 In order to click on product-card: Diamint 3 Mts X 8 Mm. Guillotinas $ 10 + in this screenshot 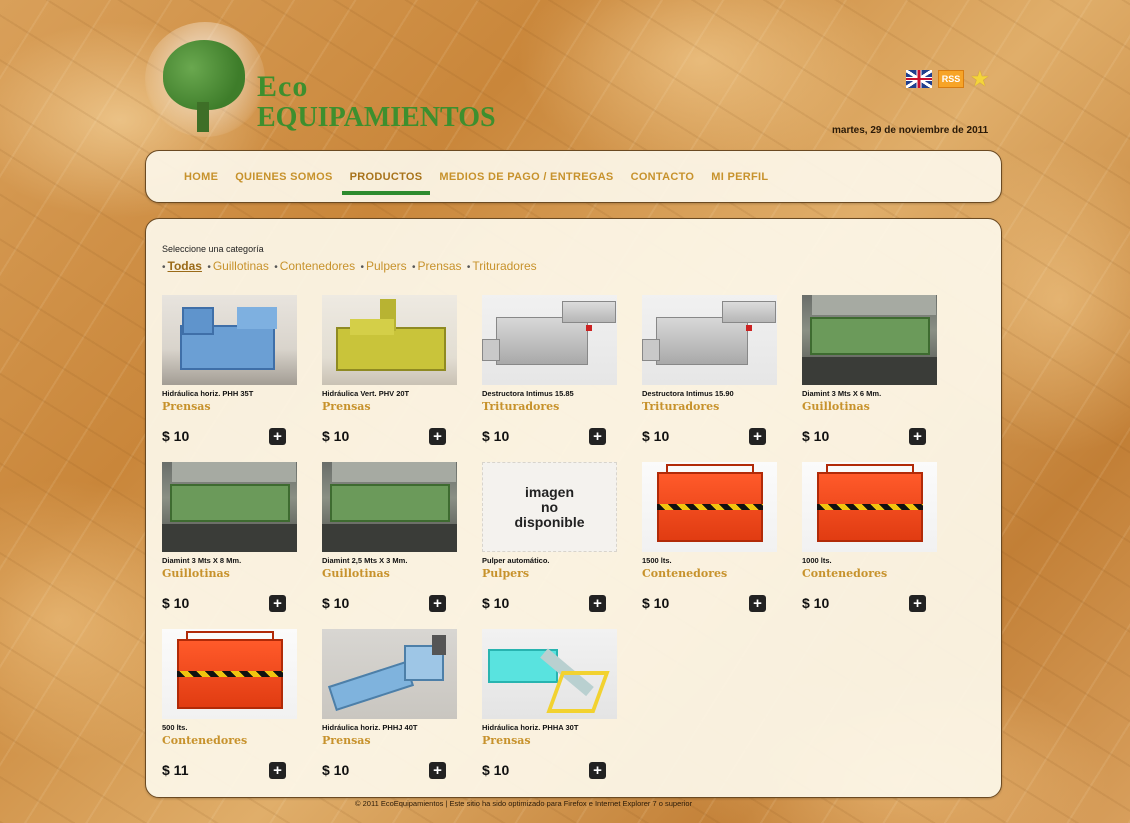, I will do `click(229, 539)`.